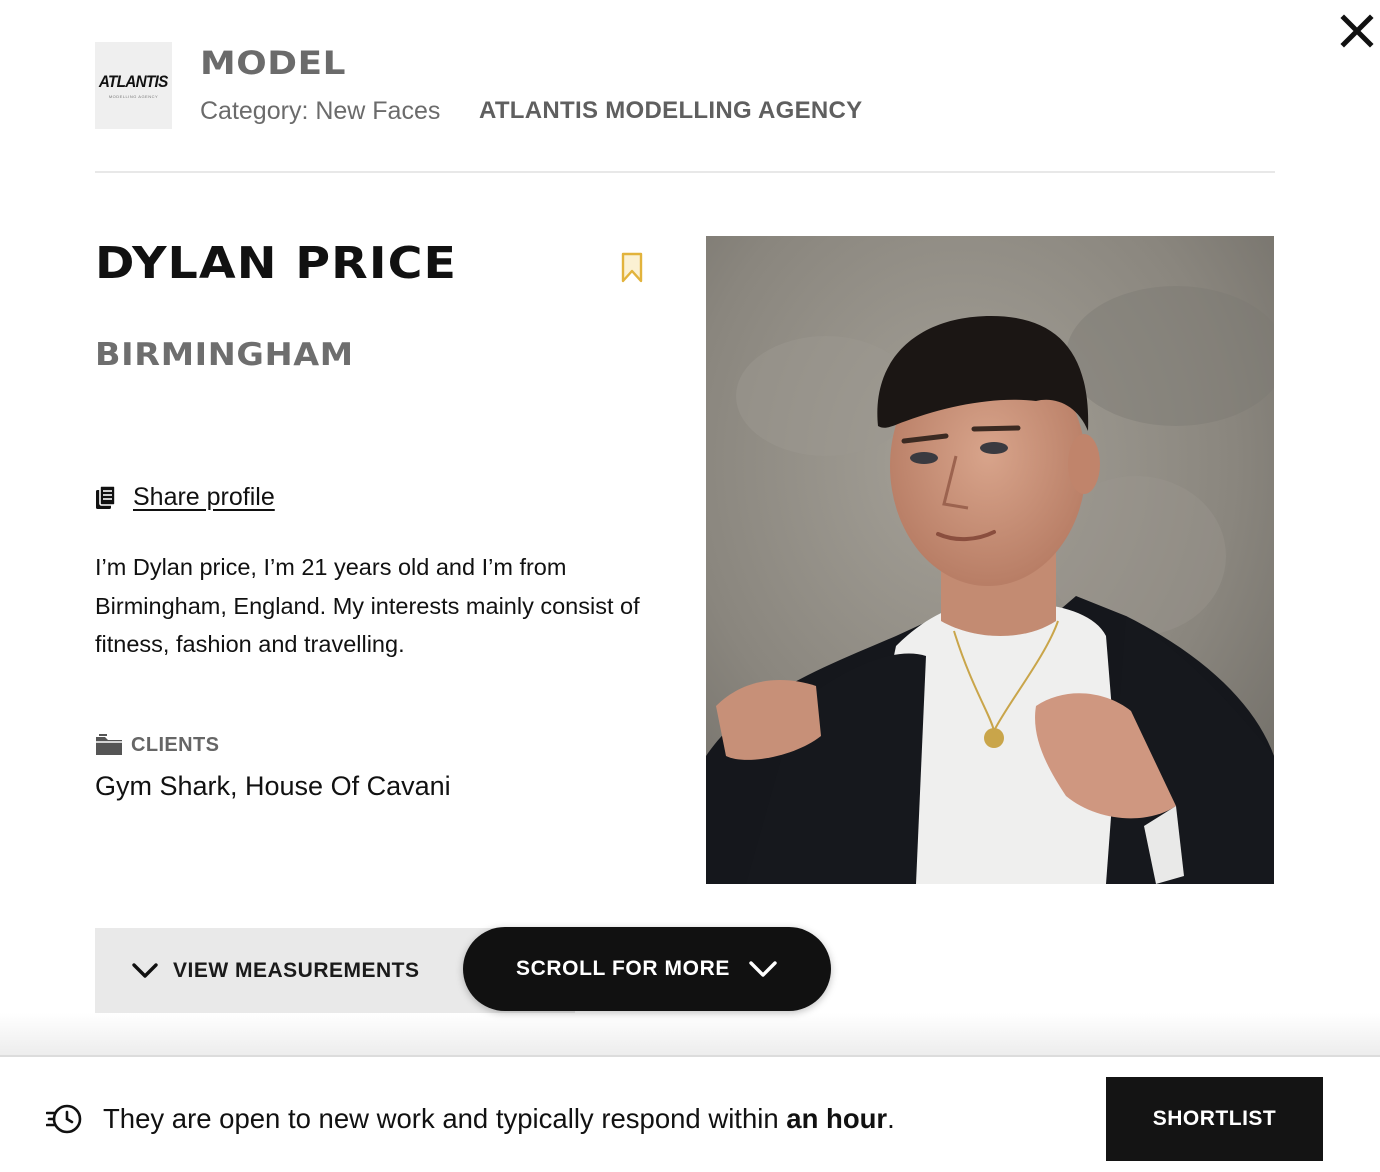 This screenshot has width=1380, height=1172. I want to click on bookmark-icon, so click(632, 267).